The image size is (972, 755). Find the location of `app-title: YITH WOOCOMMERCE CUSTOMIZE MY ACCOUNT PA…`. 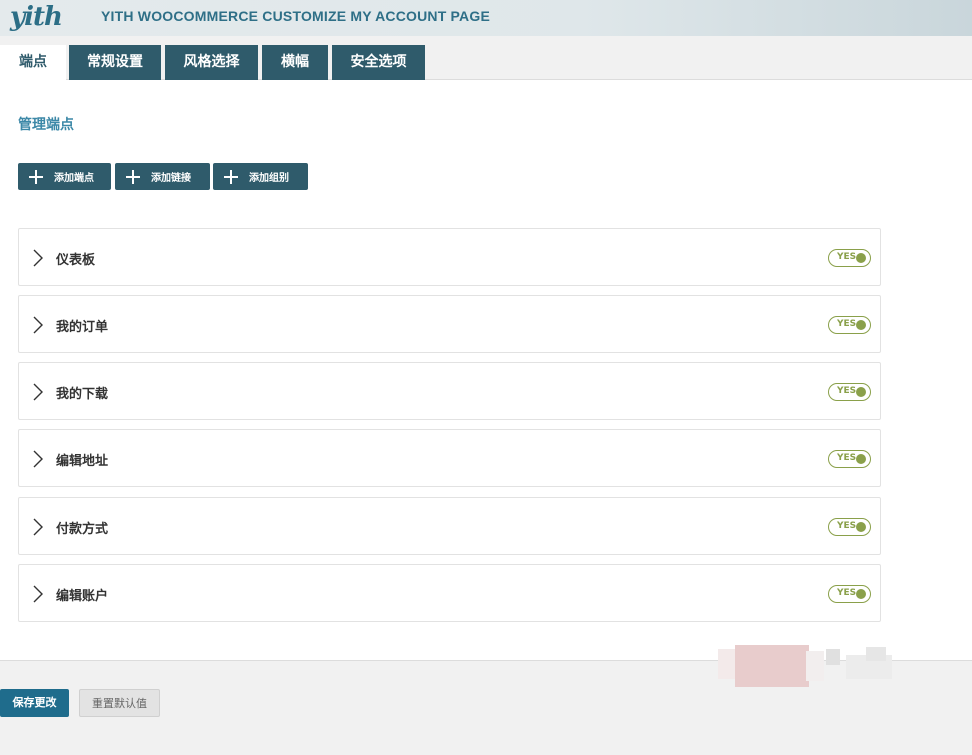

app-title: YITH WOOCOMMERCE CUSTOMIZE MY ACCOUNT PA… is located at coordinates (295, 16).